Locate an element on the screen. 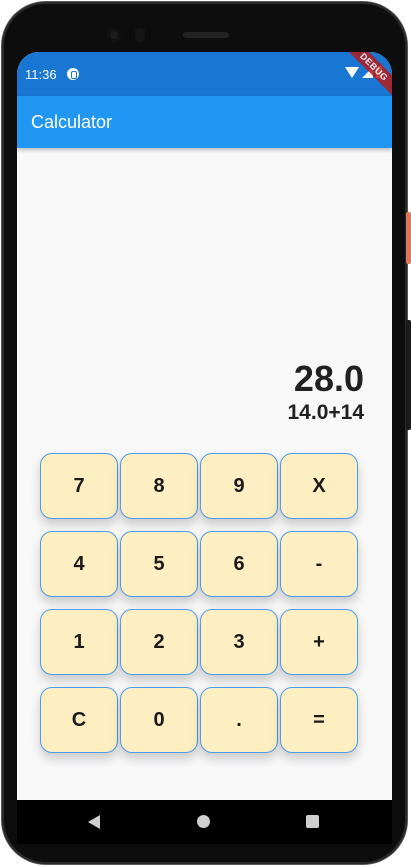 The image size is (411, 866). key-5: 5 is located at coordinates (159, 564).